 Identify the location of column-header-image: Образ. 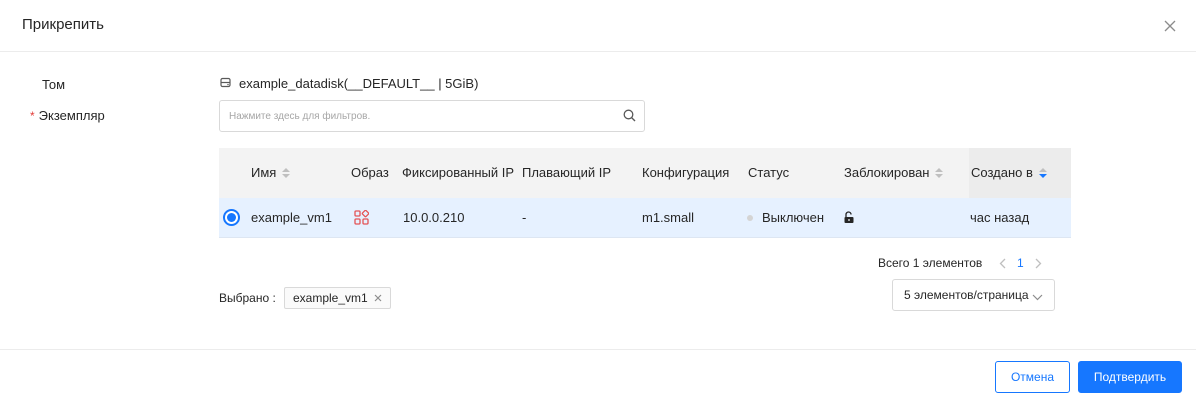
(370, 172).